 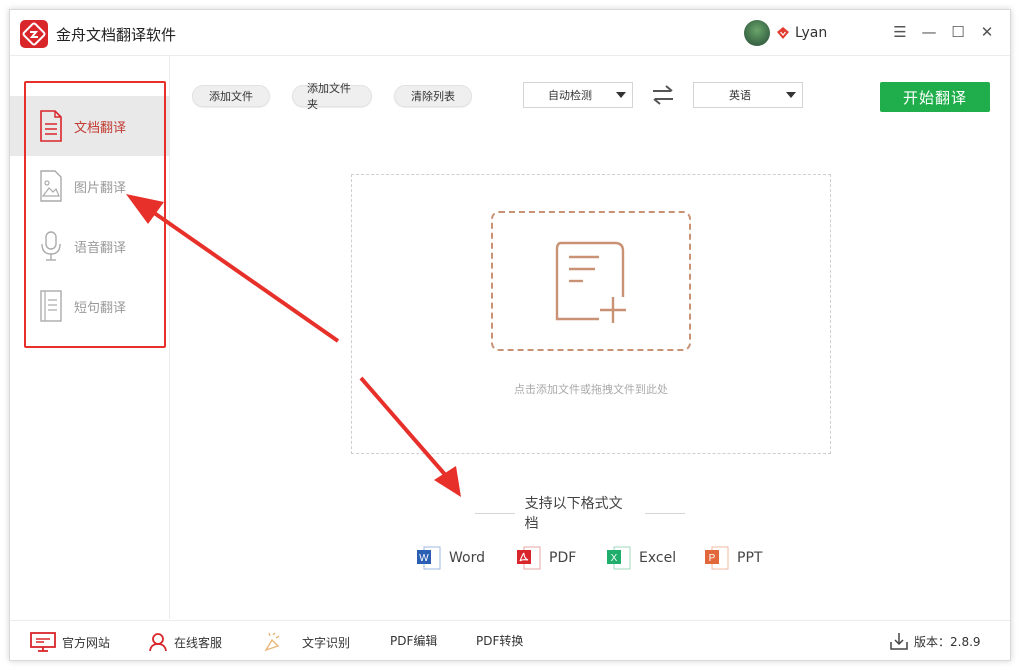 I want to click on download-icon, so click(x=899, y=641).